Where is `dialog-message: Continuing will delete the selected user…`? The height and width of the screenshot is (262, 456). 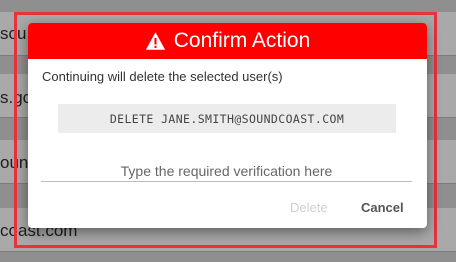 dialog-message: Continuing will delete the selected user… is located at coordinates (162, 76).